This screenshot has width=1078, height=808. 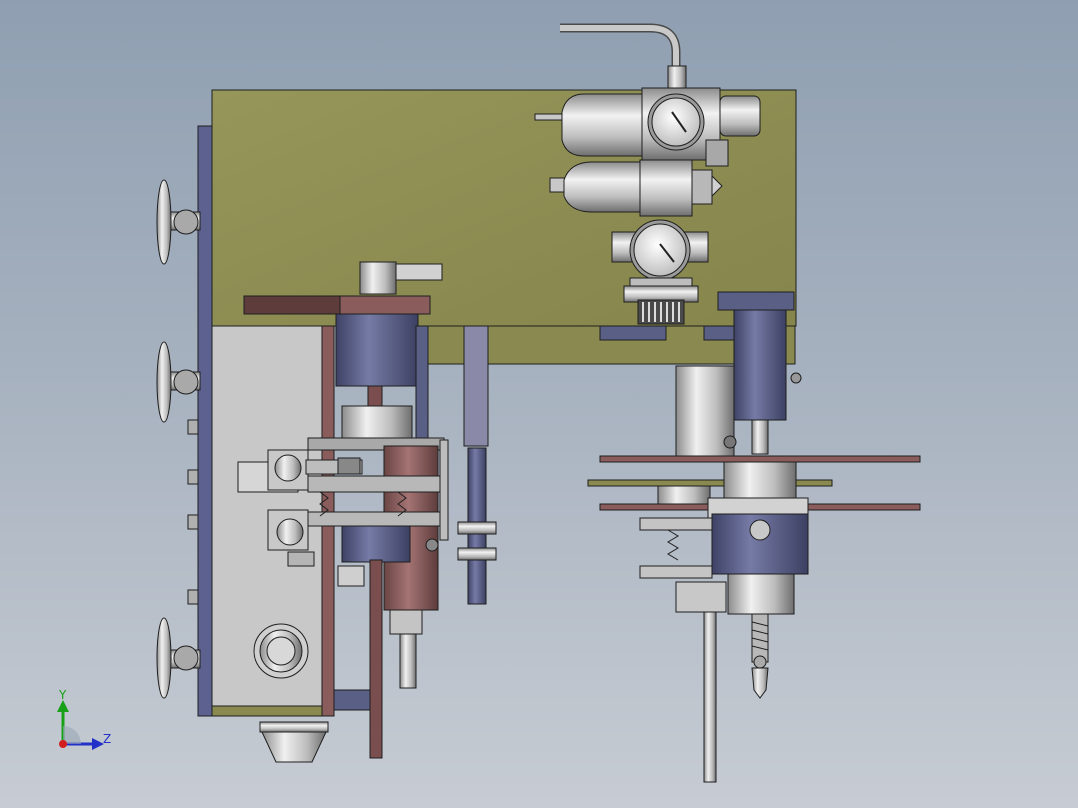 I want to click on guide-rod, so click(x=477, y=465).